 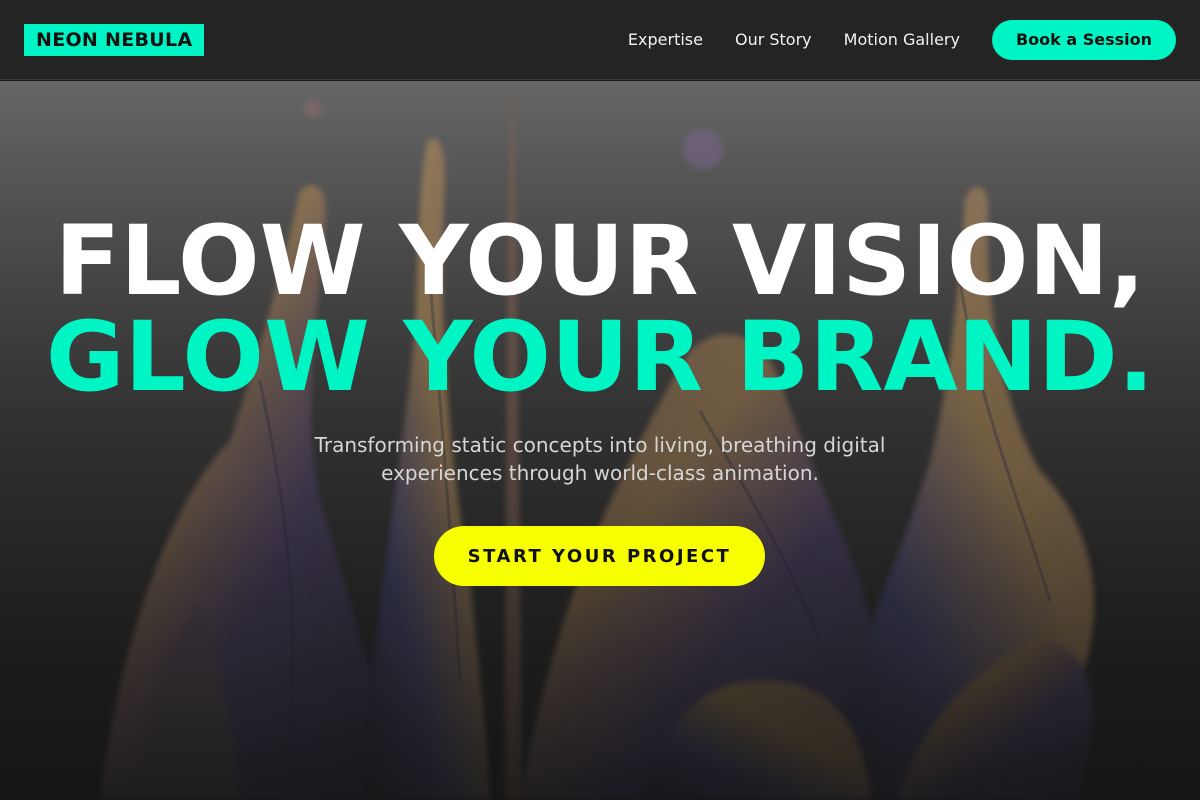 What do you see at coordinates (1083, 39) in the screenshot?
I see `book-session-button: Book a Session` at bounding box center [1083, 39].